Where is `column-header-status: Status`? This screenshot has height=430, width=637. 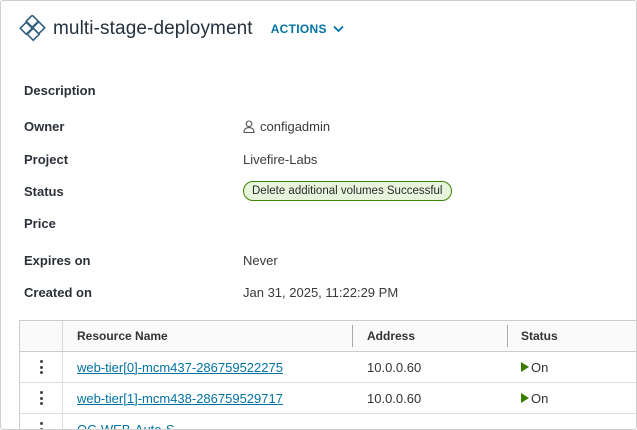 column-header-status: Status is located at coordinates (572, 336).